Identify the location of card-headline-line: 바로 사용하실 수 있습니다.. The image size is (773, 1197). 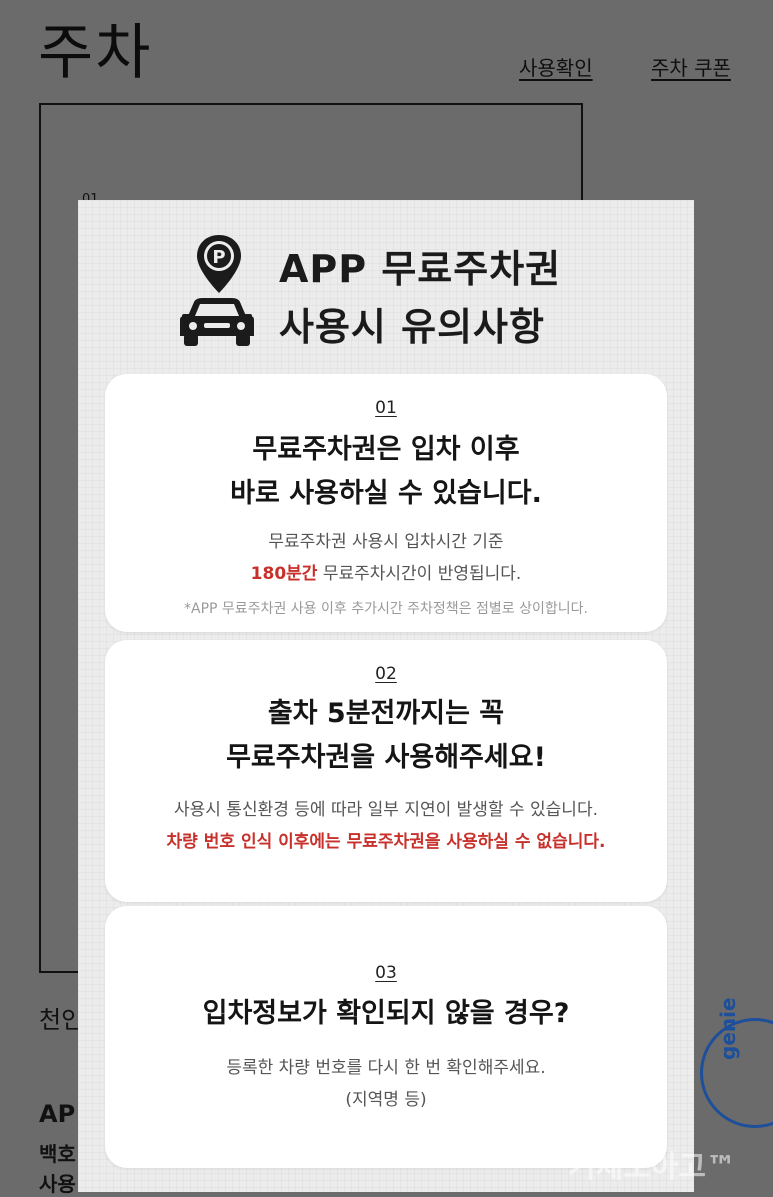
(386, 493).